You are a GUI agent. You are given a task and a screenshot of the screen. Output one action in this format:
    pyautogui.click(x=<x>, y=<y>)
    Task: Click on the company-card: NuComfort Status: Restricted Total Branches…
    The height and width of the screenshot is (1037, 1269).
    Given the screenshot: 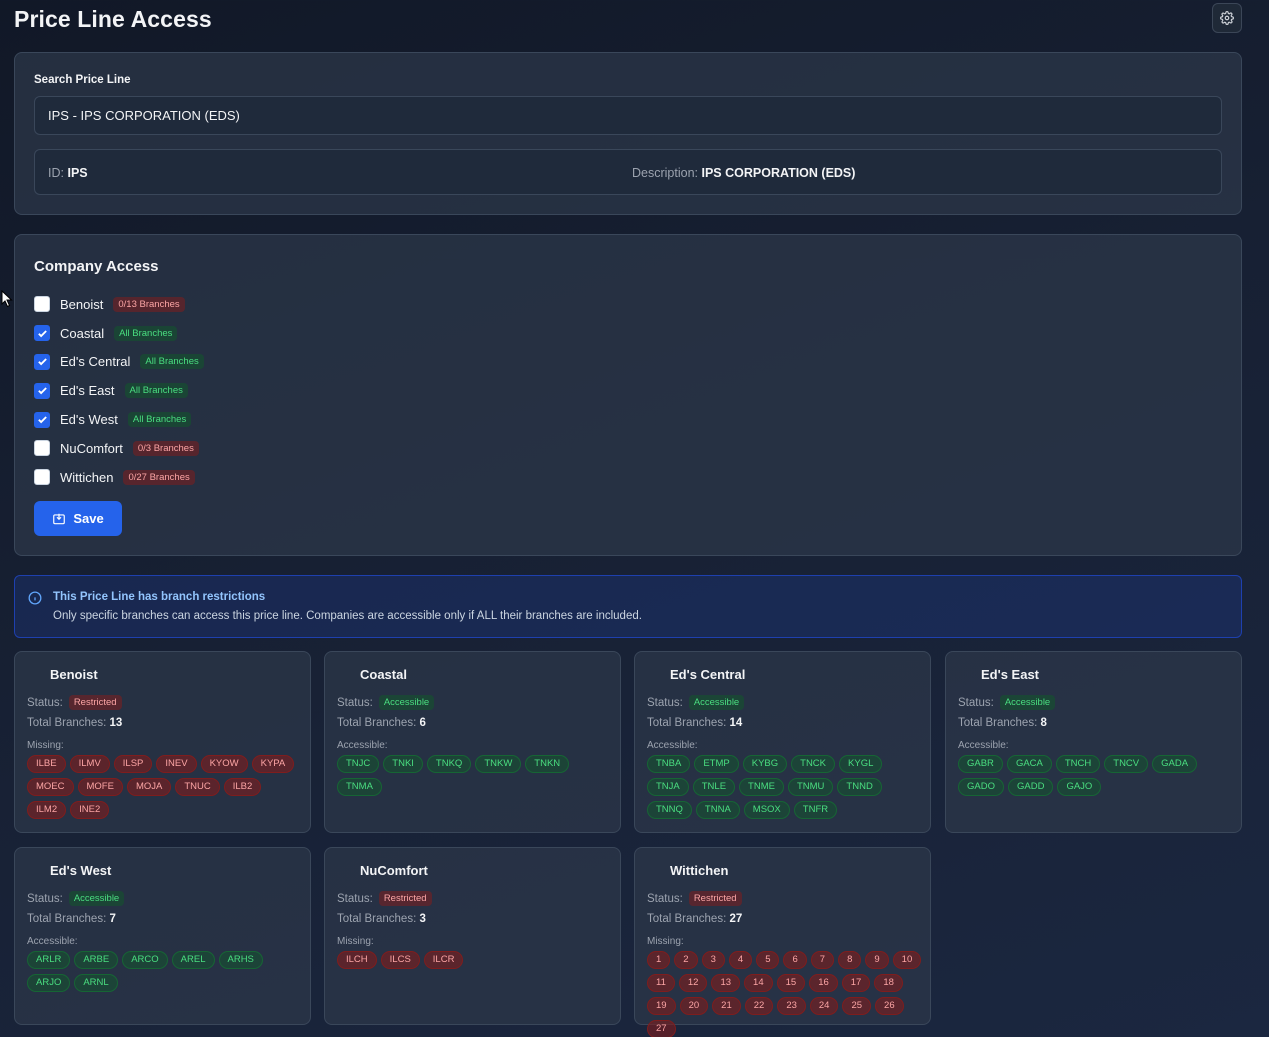 What is the action you would take?
    pyautogui.click(x=472, y=936)
    